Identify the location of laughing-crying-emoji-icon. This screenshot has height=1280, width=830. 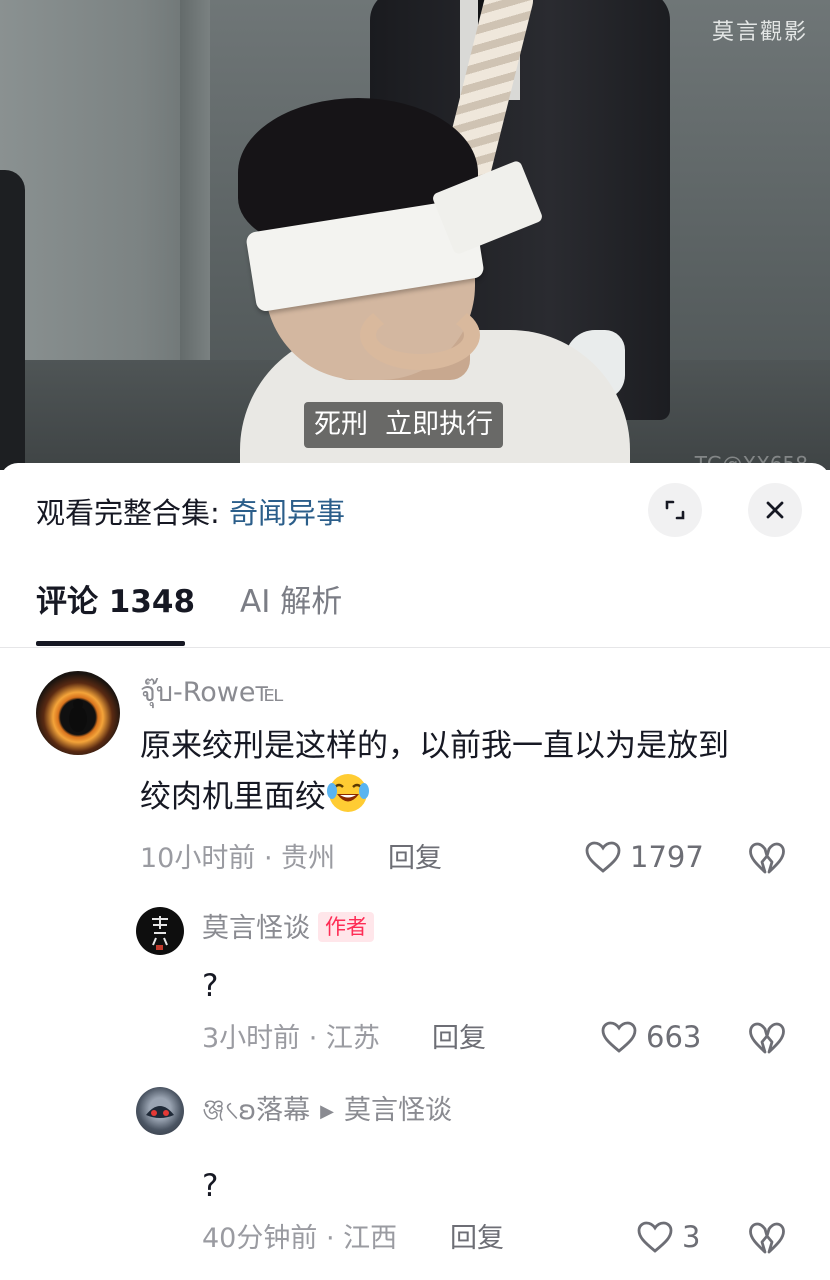
(348, 793).